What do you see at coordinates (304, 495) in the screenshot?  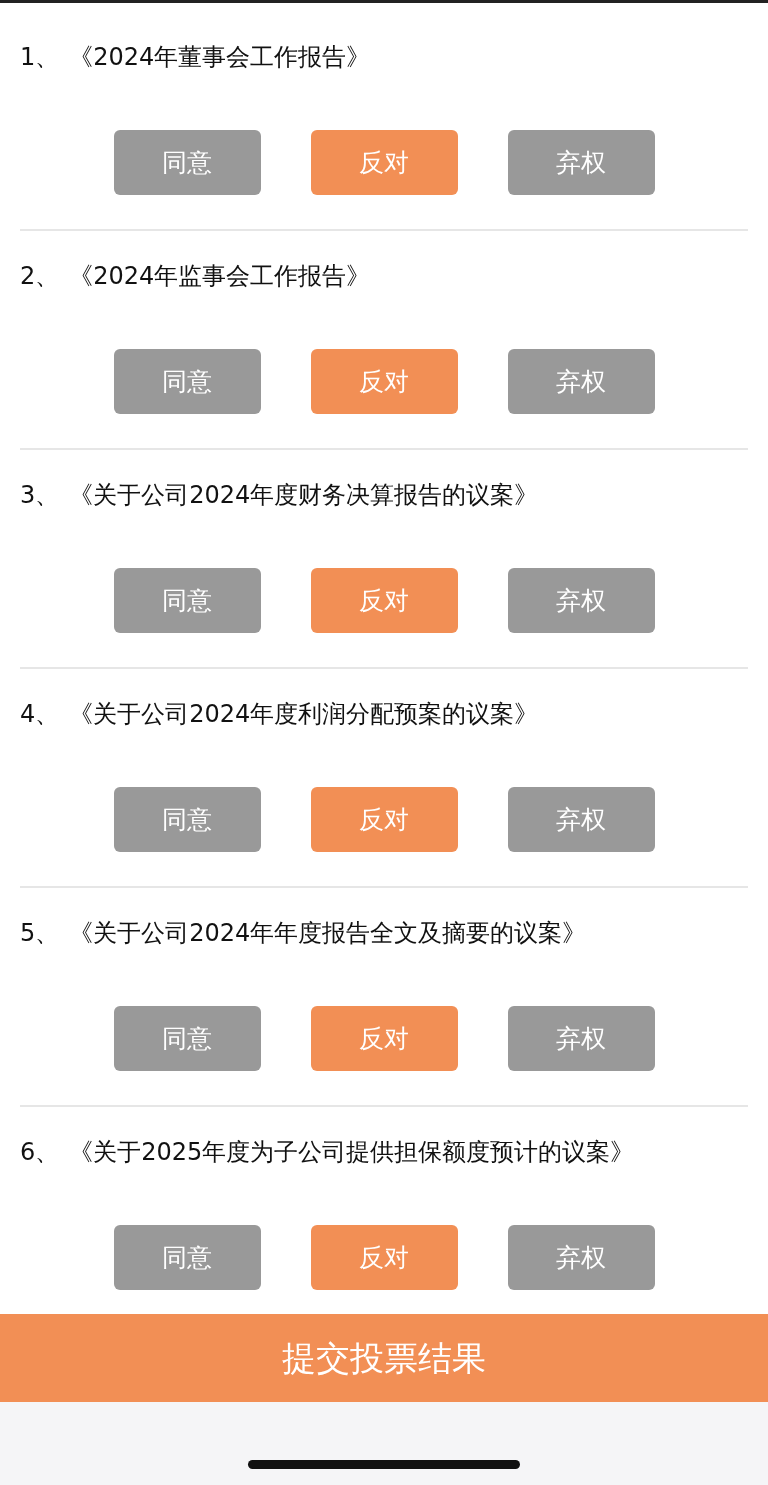 I see `motion-title: 《关于公司2024年度财务决算报告的议案》` at bounding box center [304, 495].